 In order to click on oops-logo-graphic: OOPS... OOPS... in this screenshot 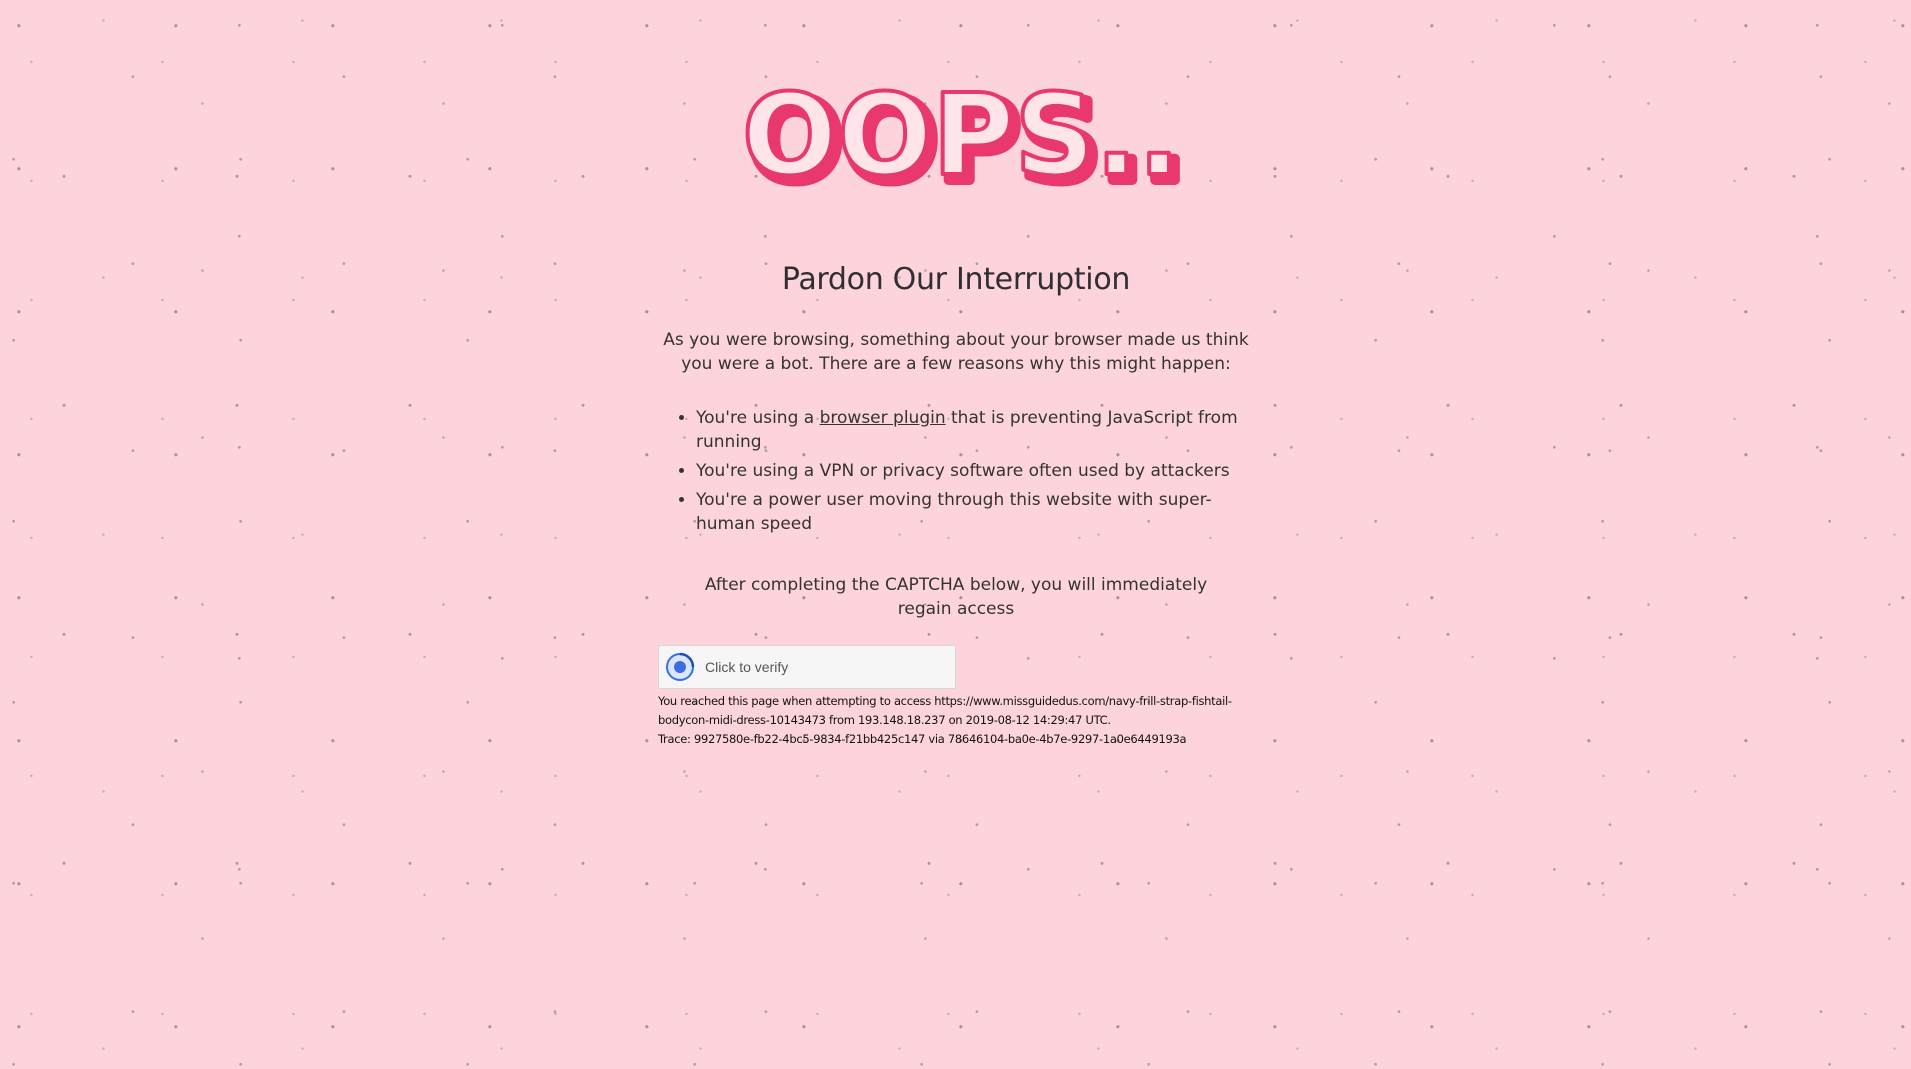, I will do `click(960, 143)`.